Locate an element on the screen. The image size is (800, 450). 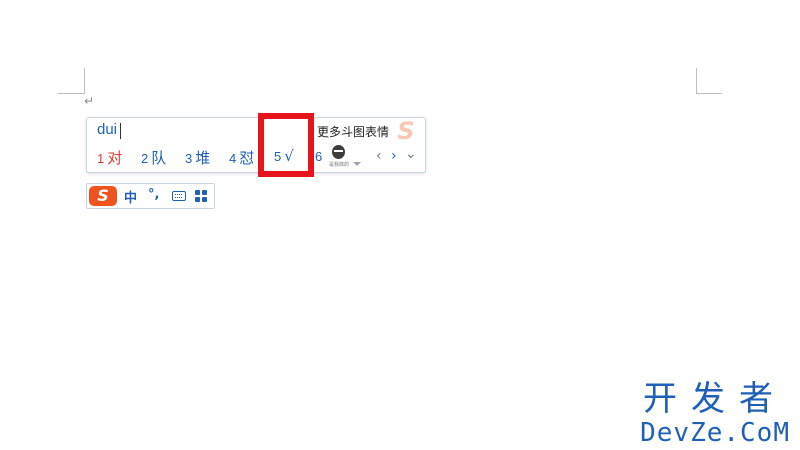
more-stickers-link: 更多斗图表情 is located at coordinates (353, 131).